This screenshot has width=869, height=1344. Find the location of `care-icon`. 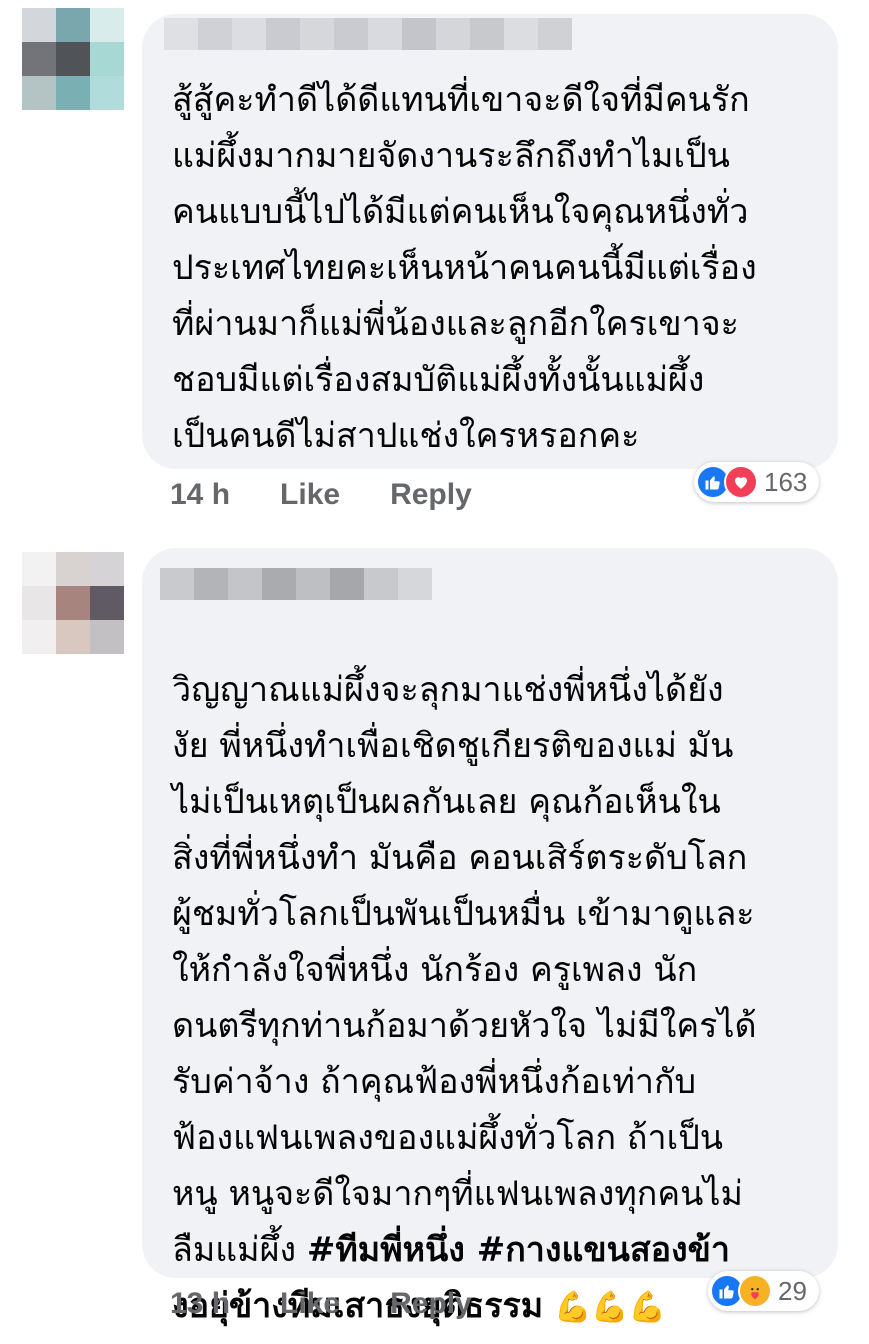

care-icon is located at coordinates (755, 1291).